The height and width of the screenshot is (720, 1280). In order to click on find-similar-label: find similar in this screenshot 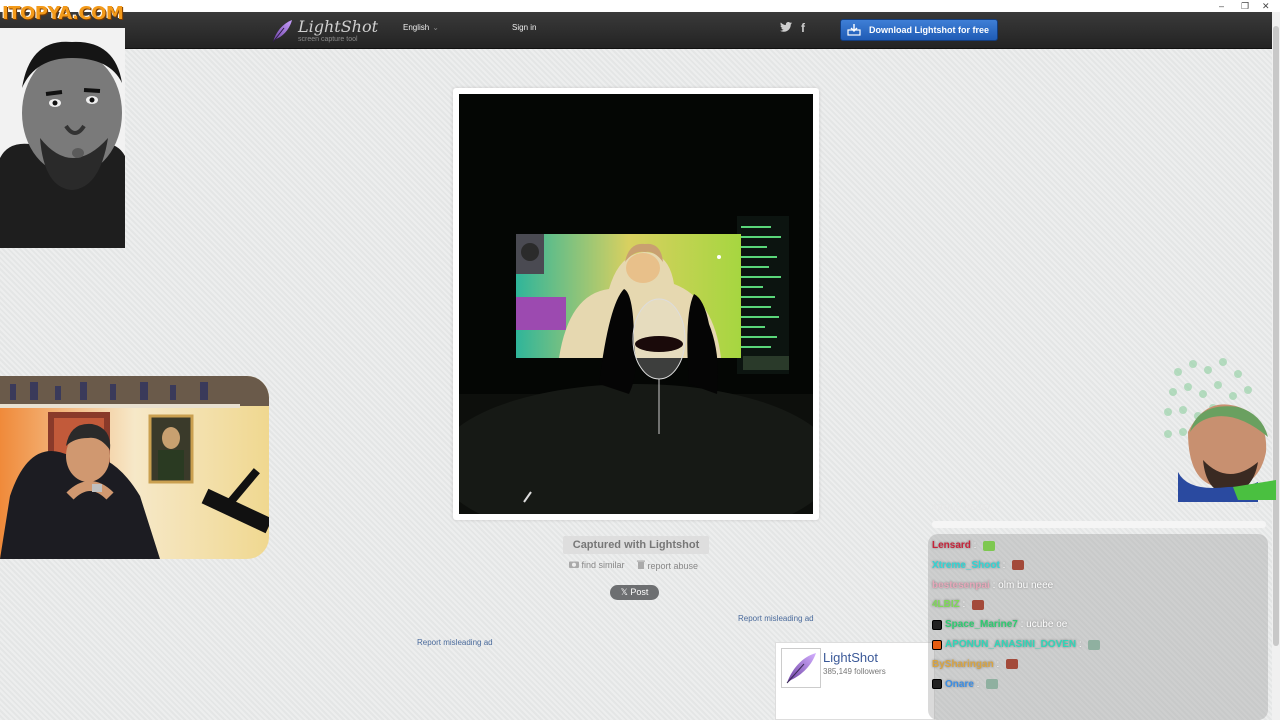, I will do `click(603, 565)`.